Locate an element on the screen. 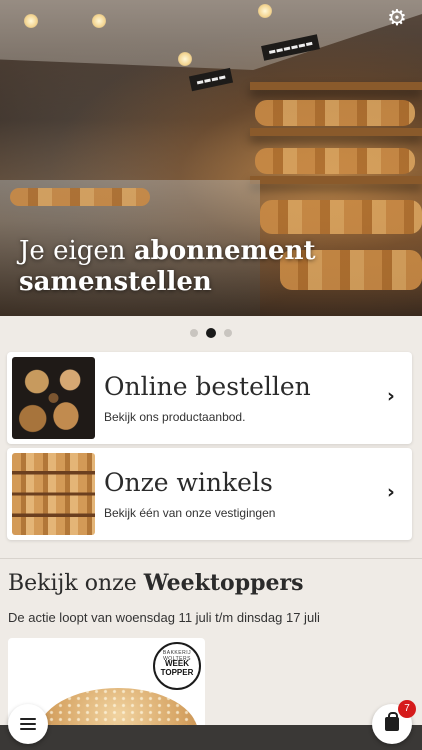 The height and width of the screenshot is (750, 422). weektoppers-title: Bekijk onze Weektoppers is located at coordinates (155, 583).